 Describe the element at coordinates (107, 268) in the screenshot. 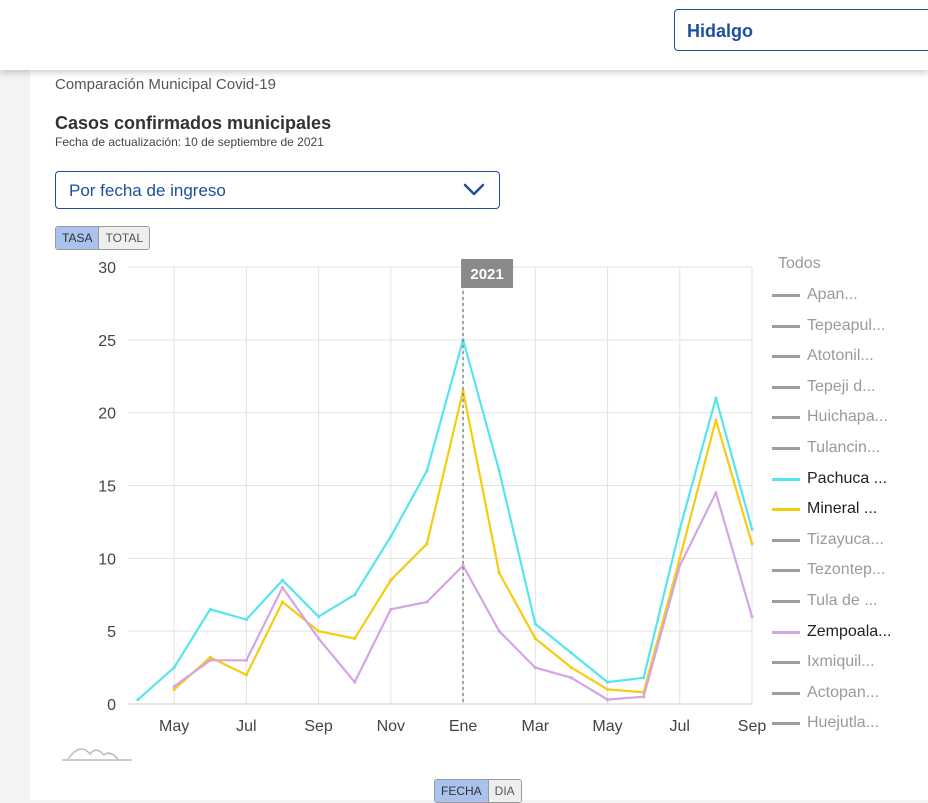

I see `y-tick-label: 30` at that location.